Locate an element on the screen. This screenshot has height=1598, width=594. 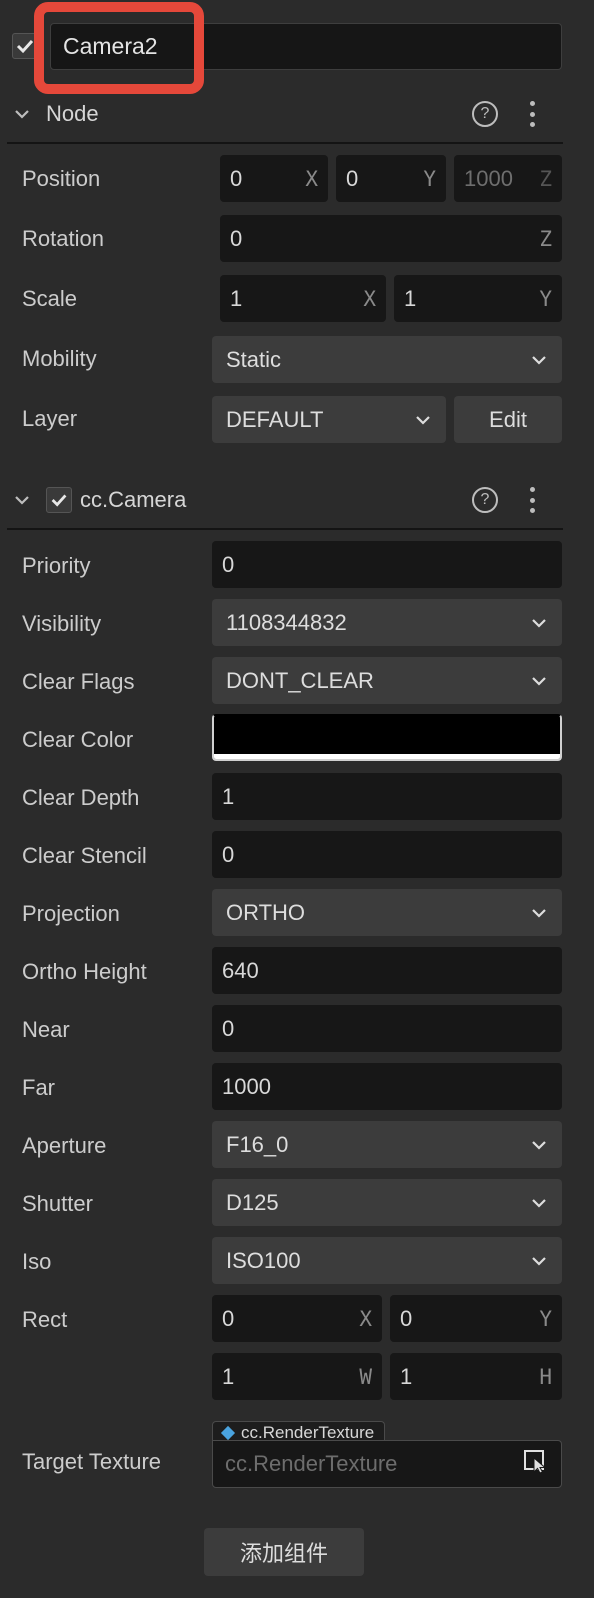
rect-label: Rect is located at coordinates (45, 1319).